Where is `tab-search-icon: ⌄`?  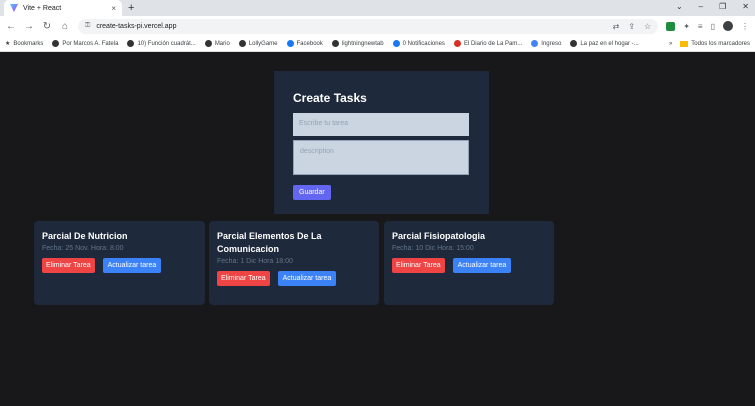
tab-search-icon: ⌄ is located at coordinates (679, 6).